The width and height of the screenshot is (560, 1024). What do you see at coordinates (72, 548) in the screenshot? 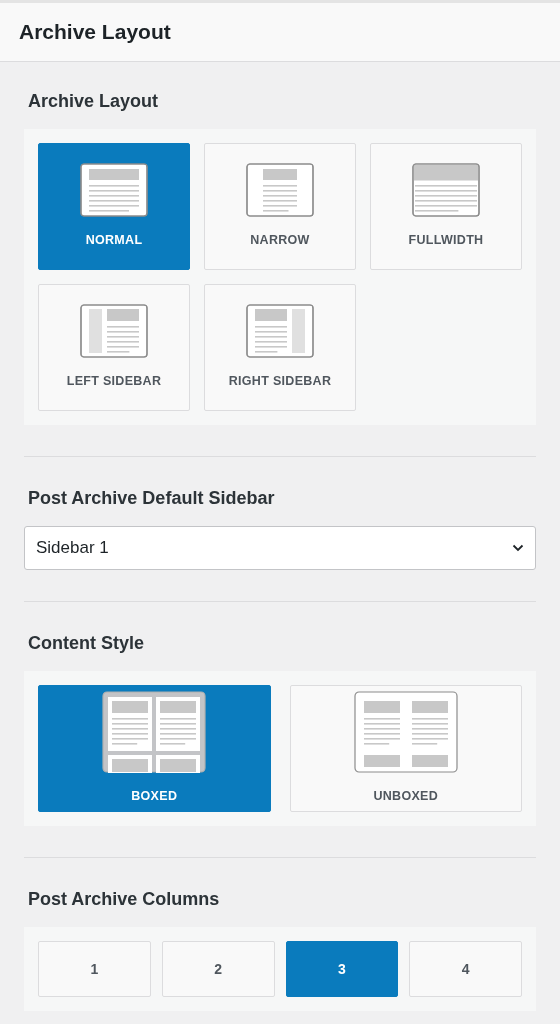
I see `select-value: Sidebar 1` at bounding box center [72, 548].